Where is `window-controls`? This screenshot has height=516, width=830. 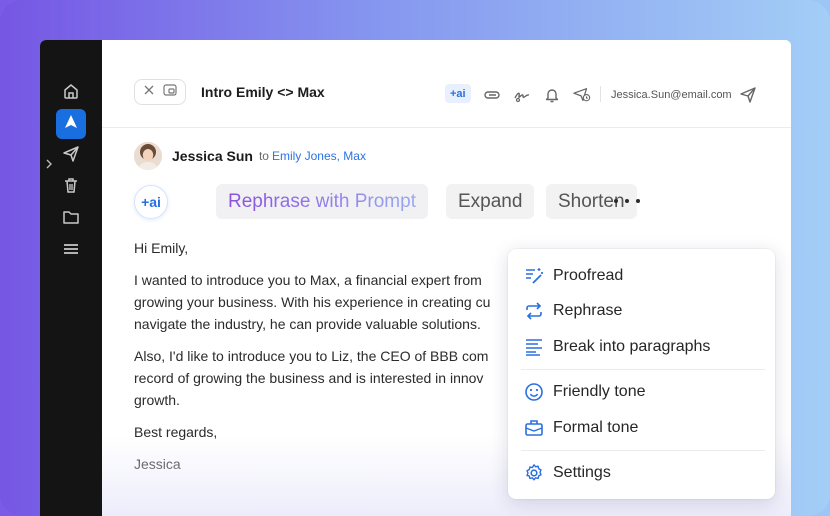 window-controls is located at coordinates (160, 92).